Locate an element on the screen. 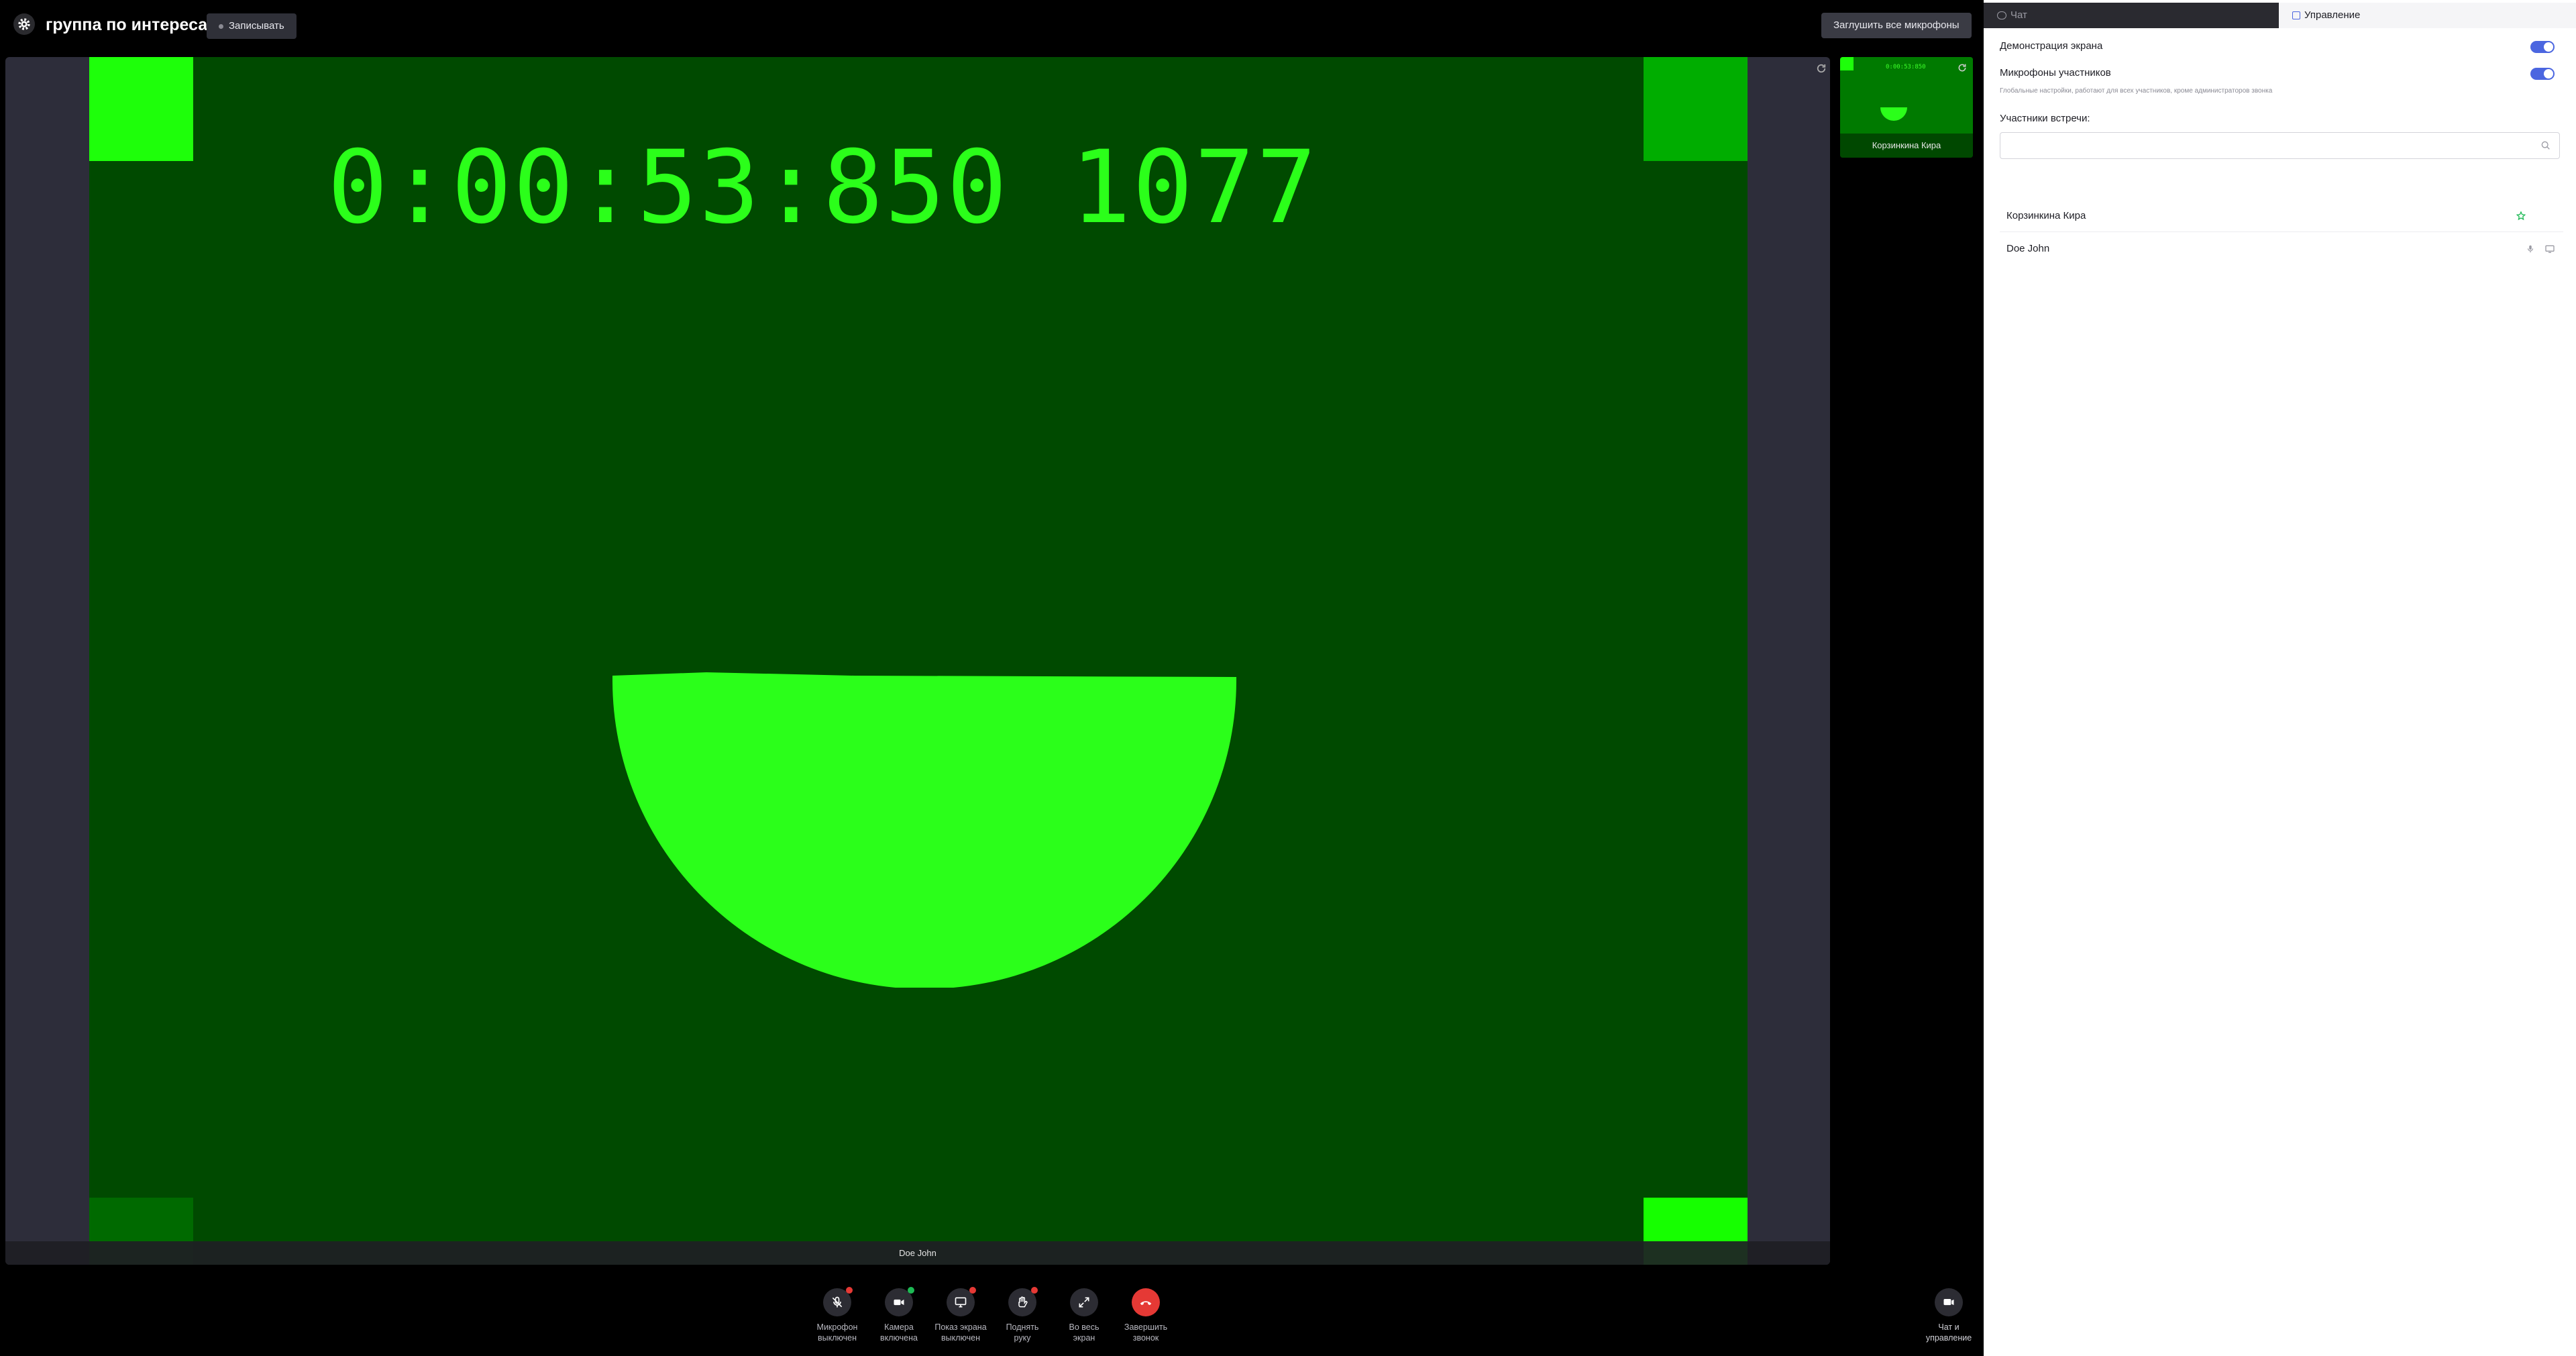 The height and width of the screenshot is (1356, 2576). mic-toggle-button: Микрофон выключен is located at coordinates (837, 1315).